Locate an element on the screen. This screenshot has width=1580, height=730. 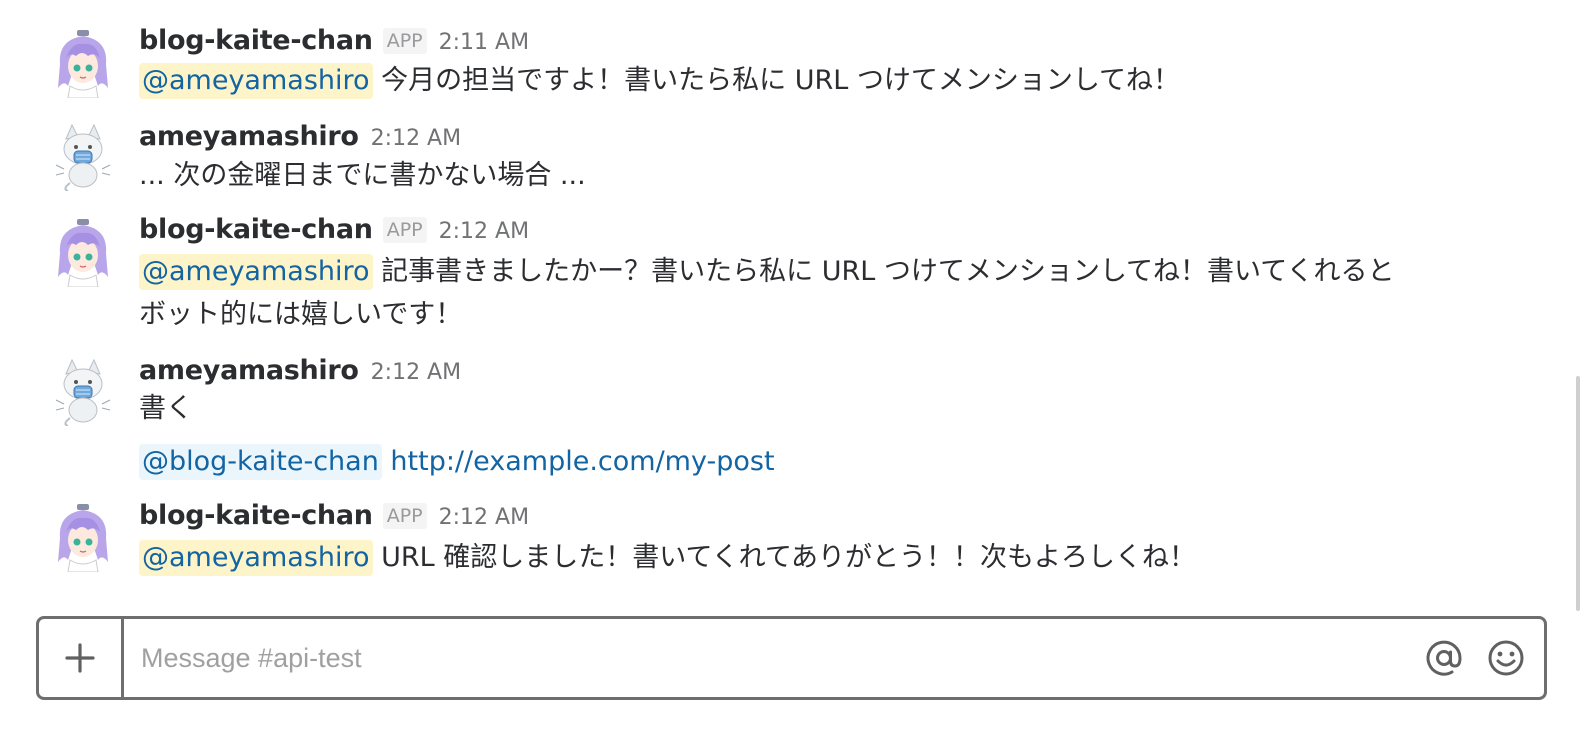
timestamp: 2:11 AM is located at coordinates (484, 42).